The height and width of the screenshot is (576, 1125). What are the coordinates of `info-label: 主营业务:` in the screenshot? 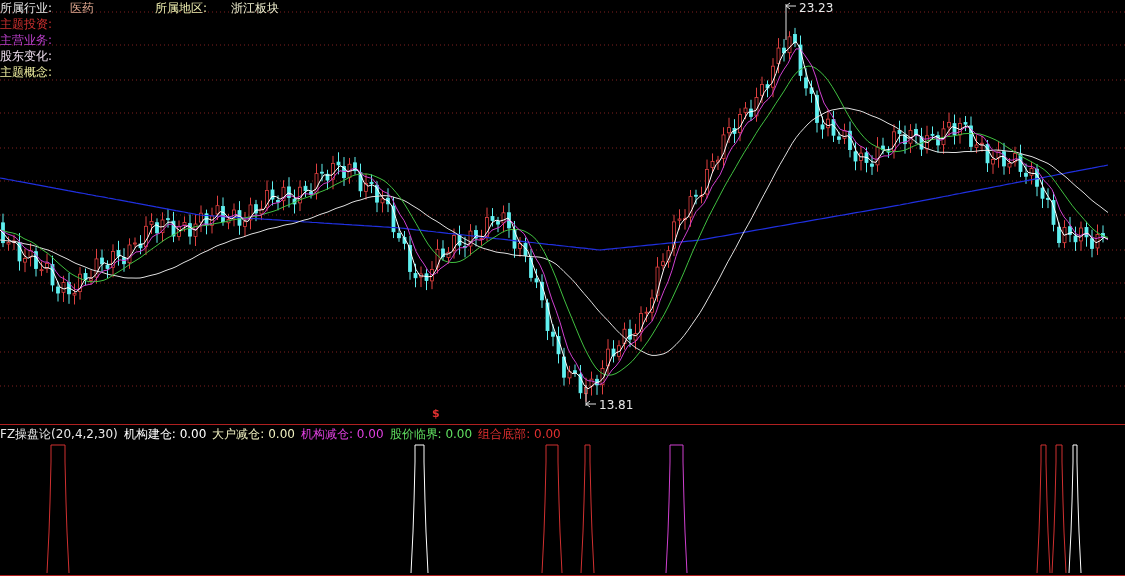 It's located at (26, 40).